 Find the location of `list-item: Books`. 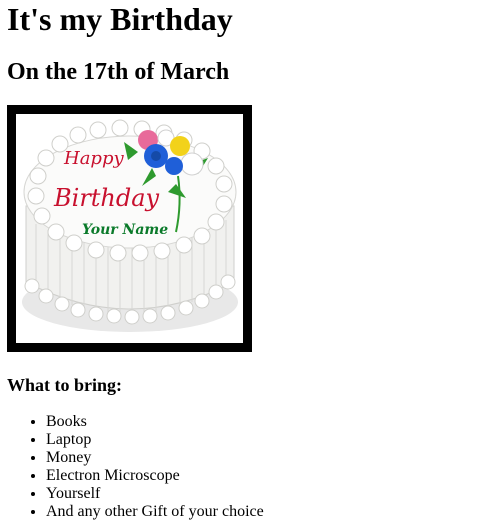

list-item: Books is located at coordinates (155, 422).